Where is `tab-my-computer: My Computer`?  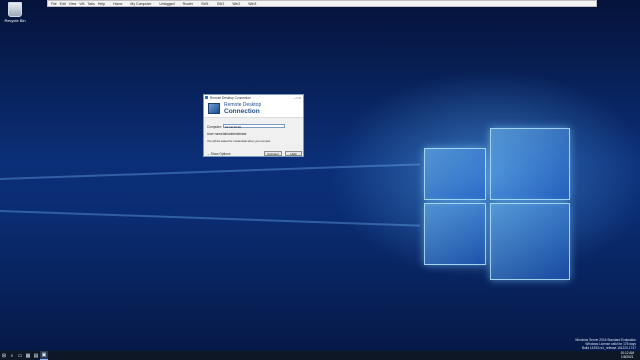 tab-my-computer: My Computer is located at coordinates (140, 4).